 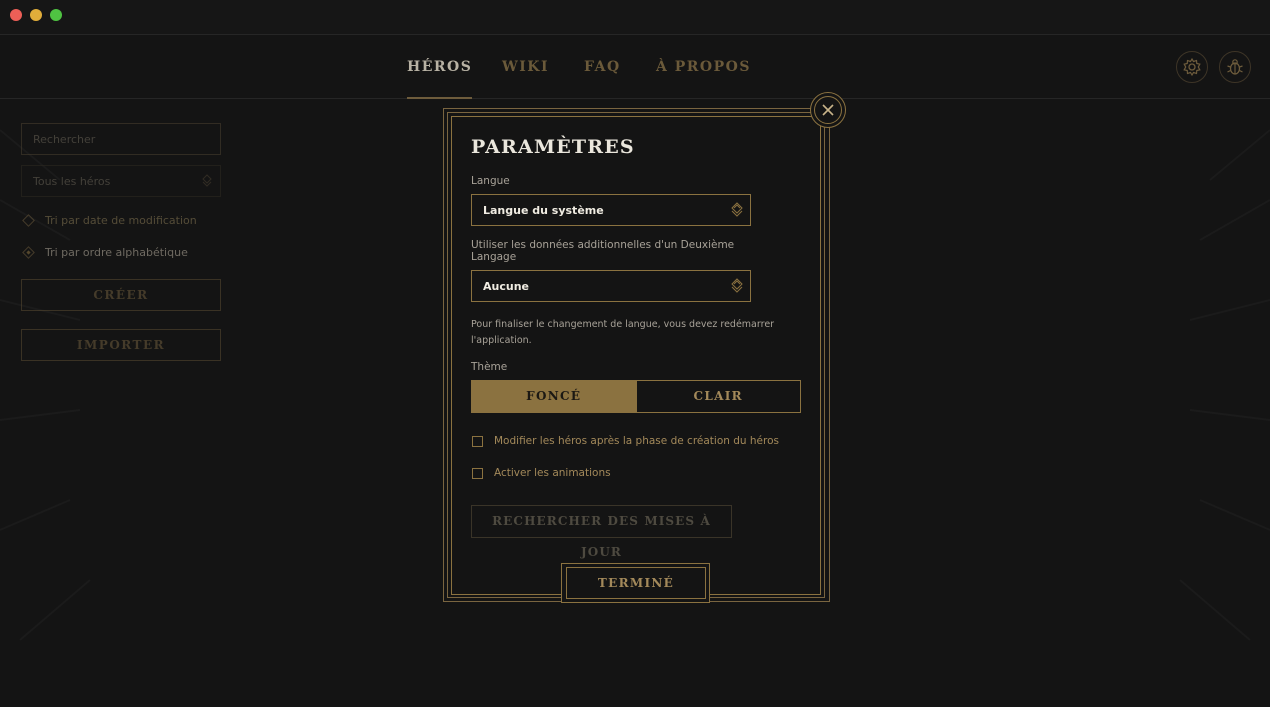 I want to click on close-icon, so click(x=828, y=110).